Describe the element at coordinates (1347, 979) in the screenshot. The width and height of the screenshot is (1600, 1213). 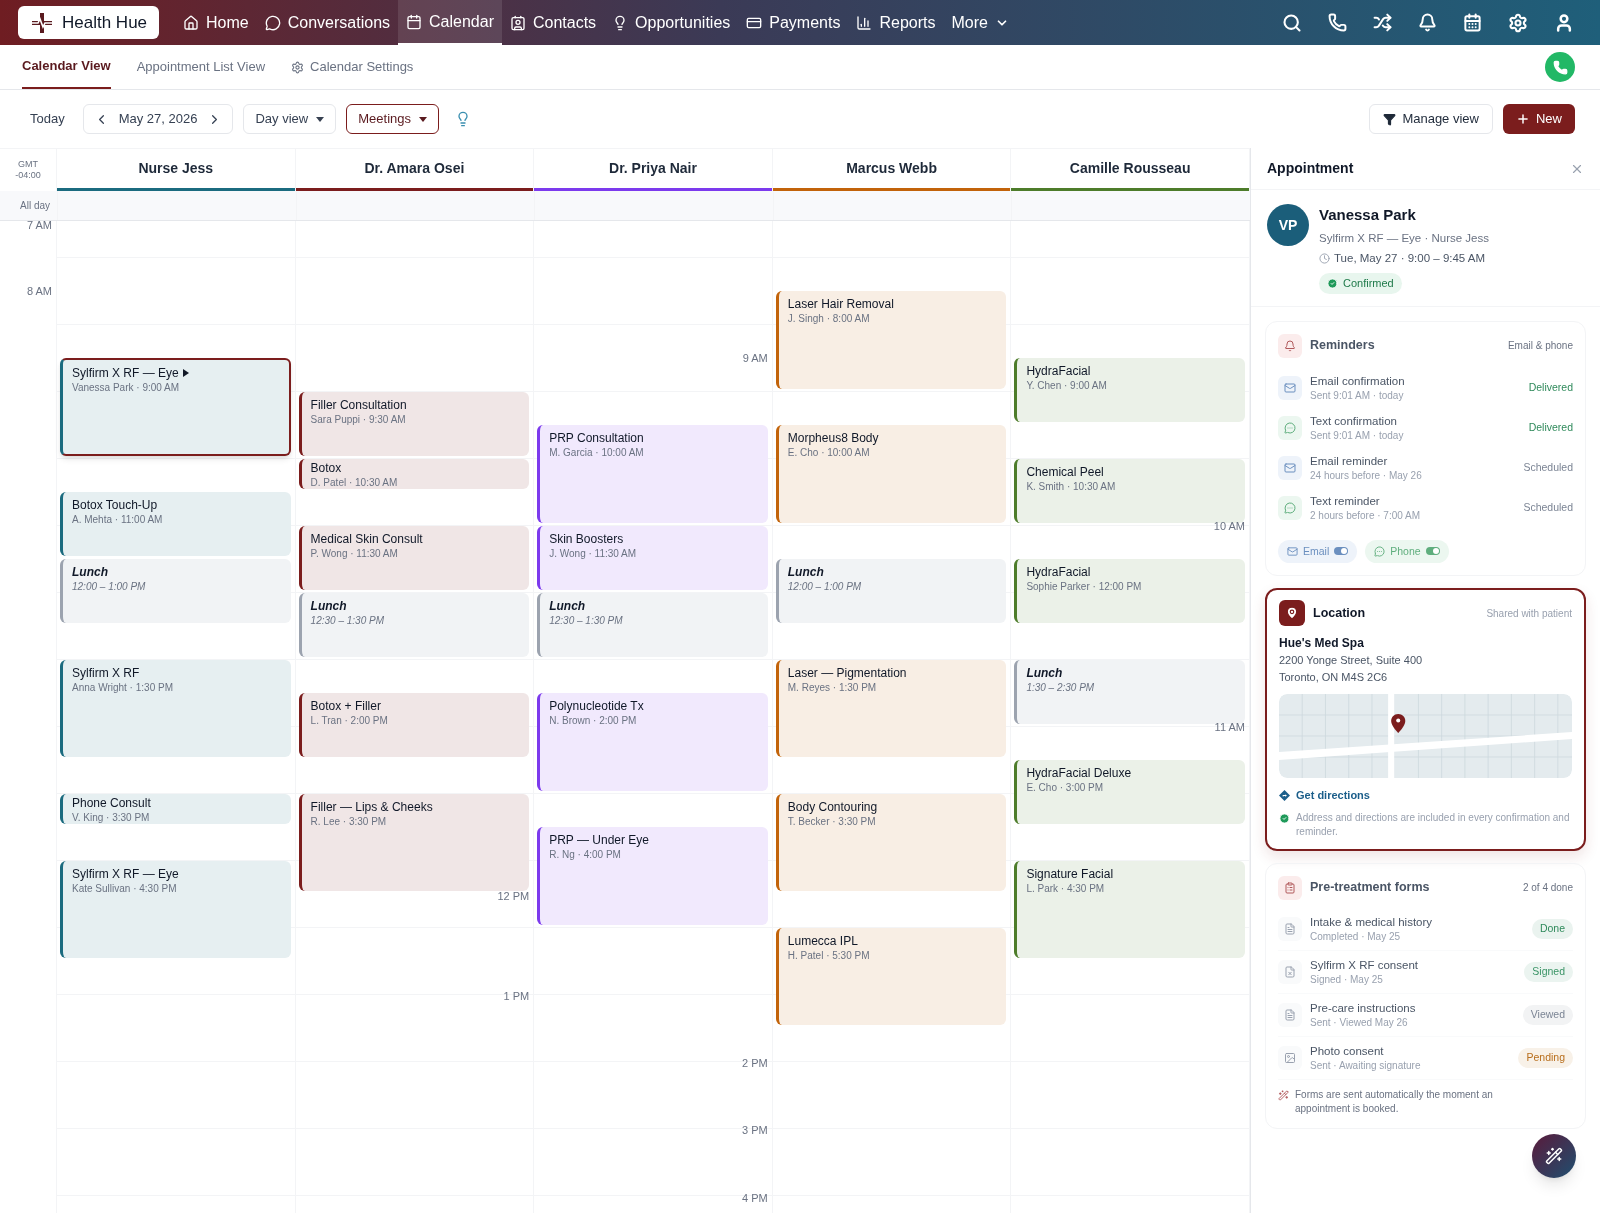
I see `form-detail: Signed · May 25` at that location.